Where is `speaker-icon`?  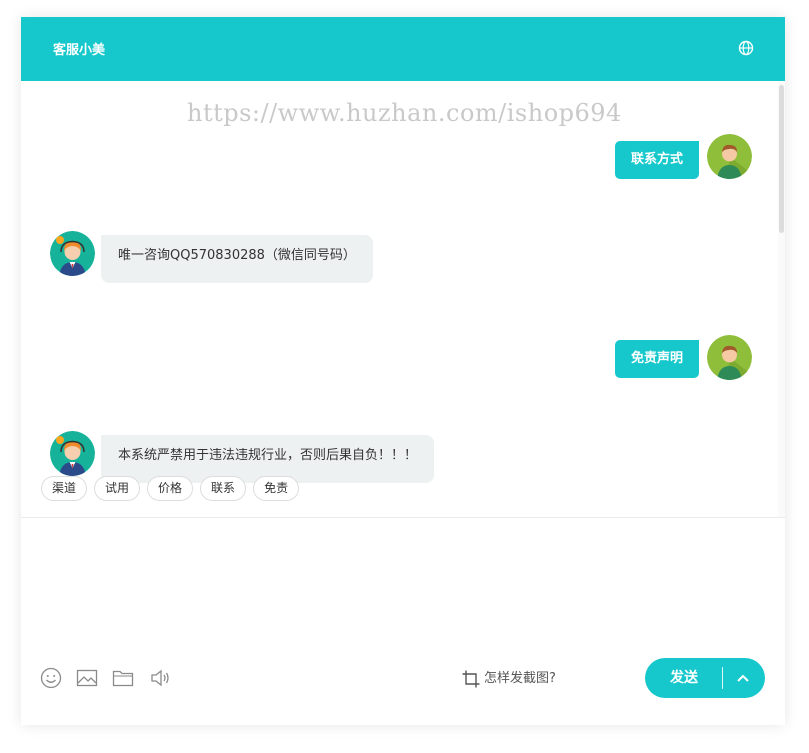 speaker-icon is located at coordinates (160, 678).